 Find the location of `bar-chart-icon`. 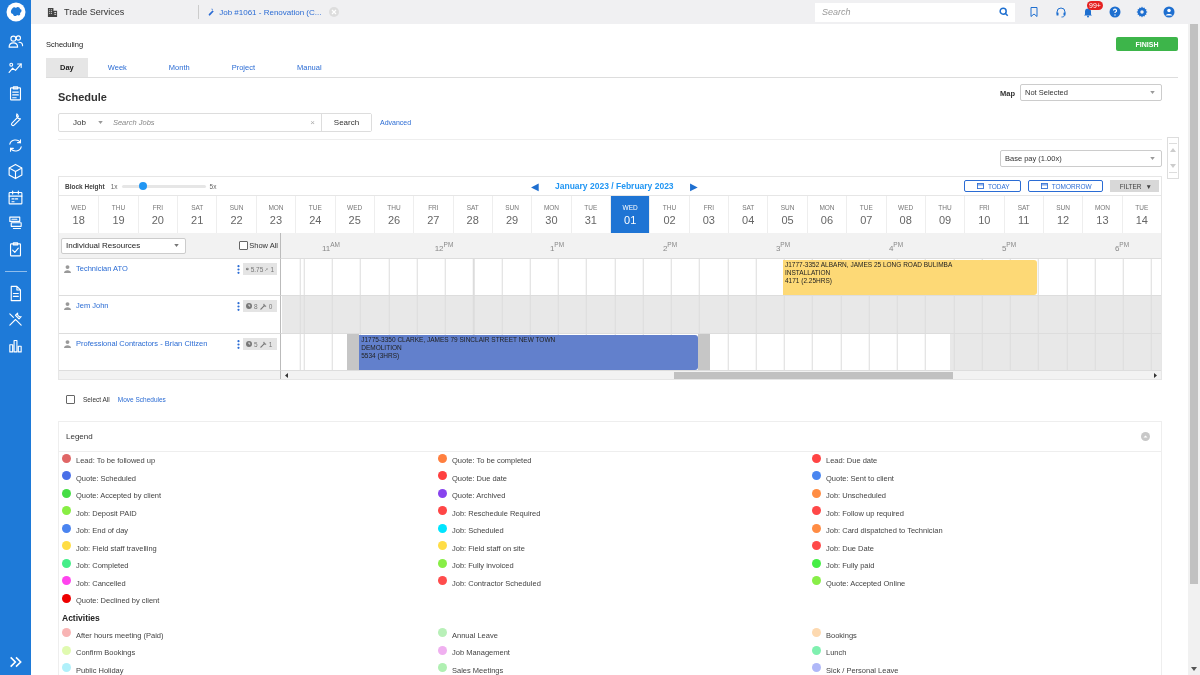

bar-chart-icon is located at coordinates (15, 345).